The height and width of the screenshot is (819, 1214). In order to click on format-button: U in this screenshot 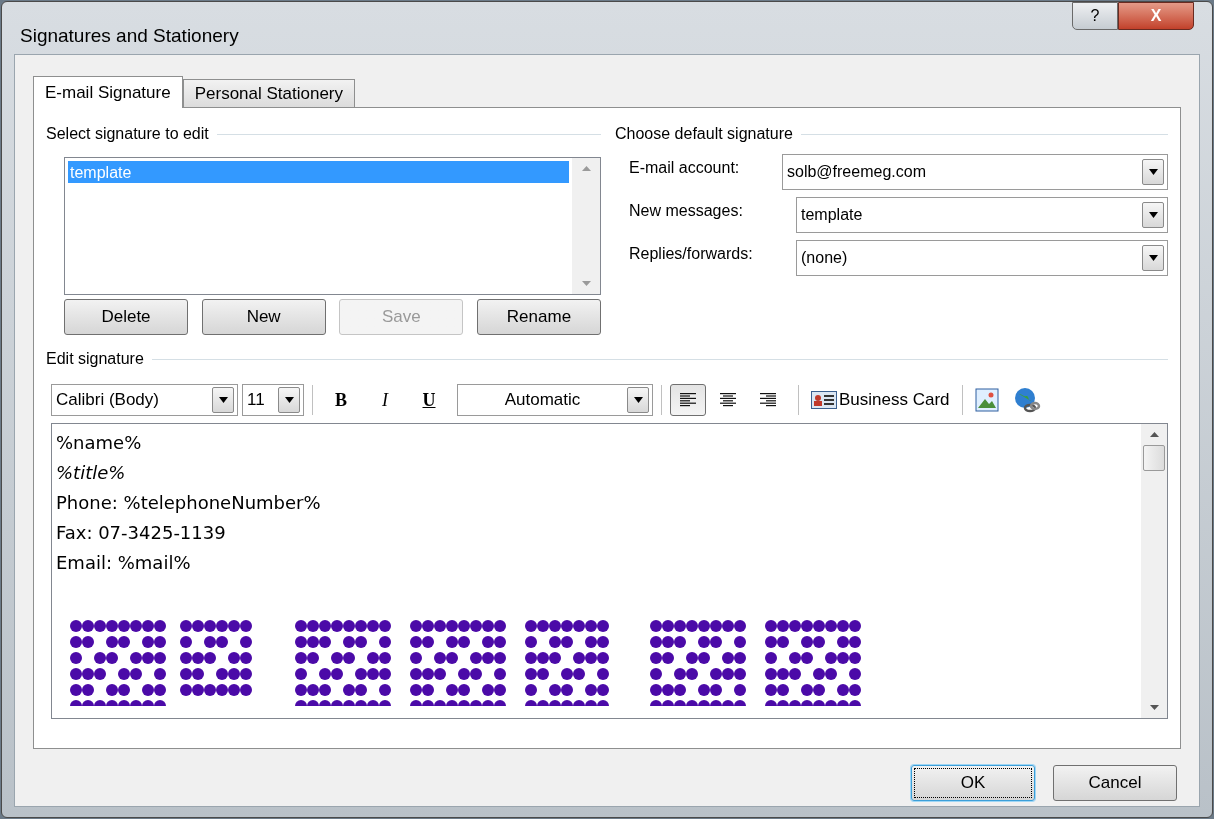, I will do `click(429, 400)`.